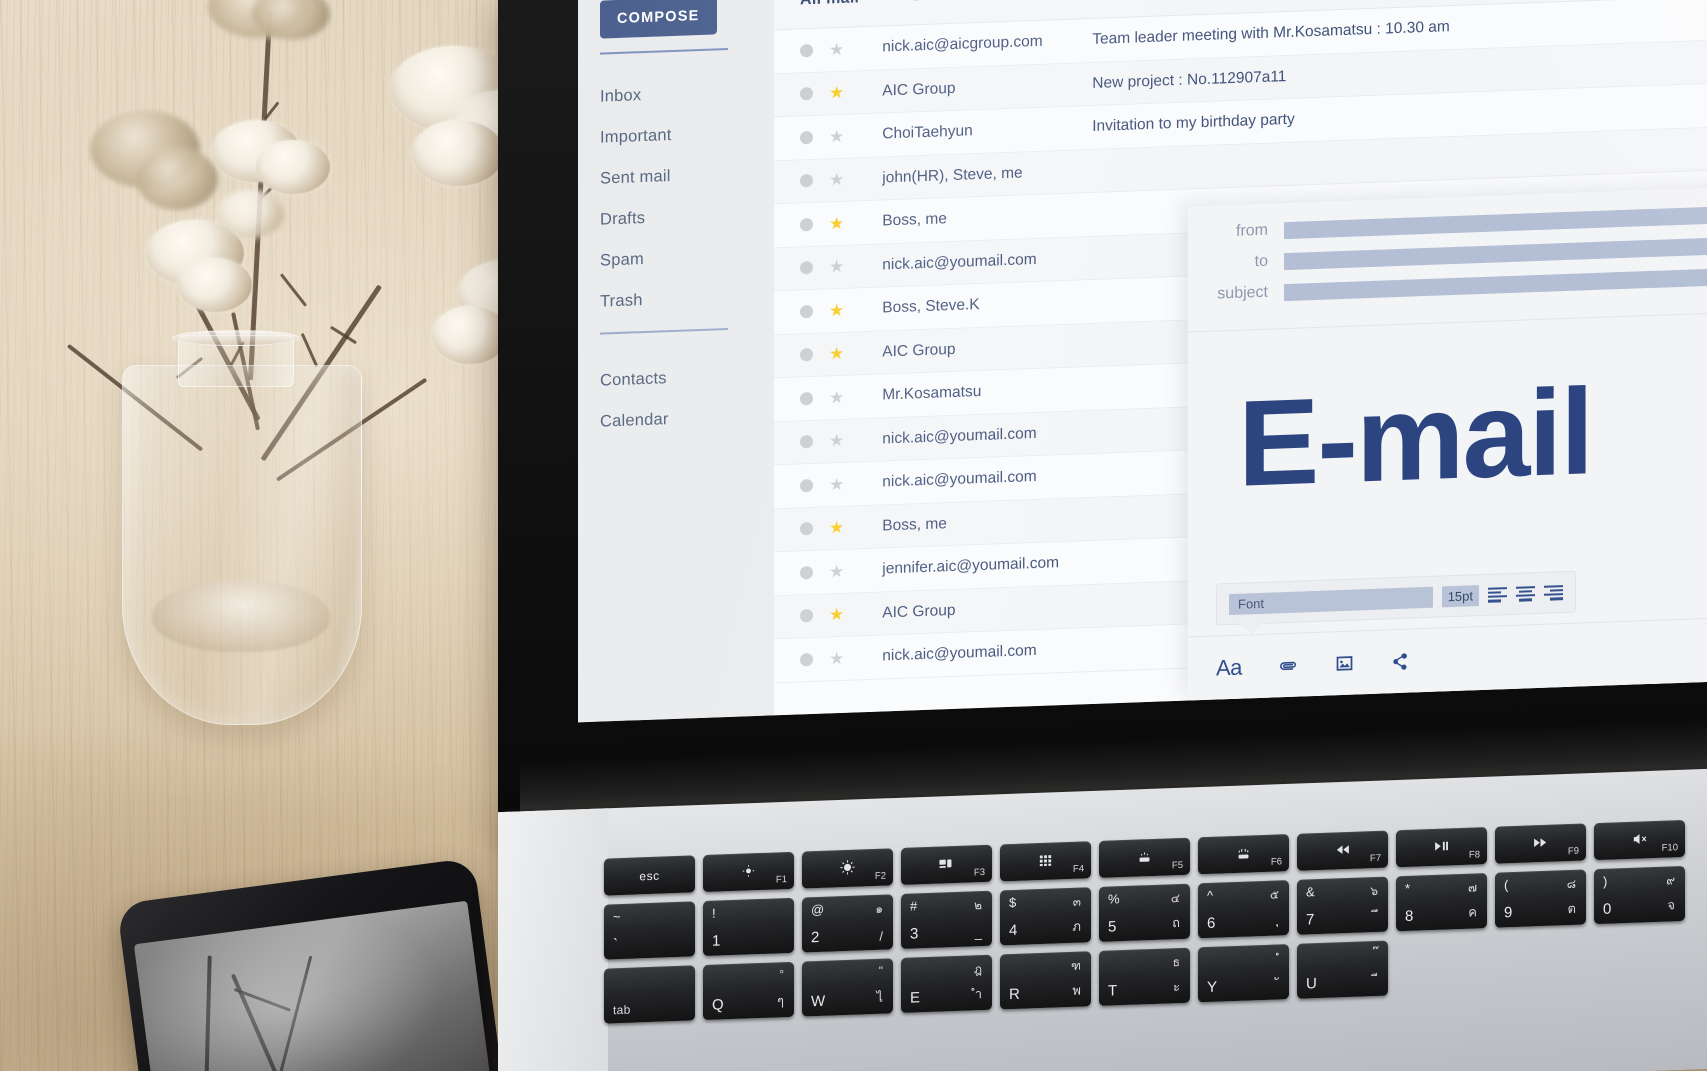 Image resolution: width=1707 pixels, height=1071 pixels. Describe the element at coordinates (946, 983) in the screenshot. I see `key-e: E ฎำ` at that location.